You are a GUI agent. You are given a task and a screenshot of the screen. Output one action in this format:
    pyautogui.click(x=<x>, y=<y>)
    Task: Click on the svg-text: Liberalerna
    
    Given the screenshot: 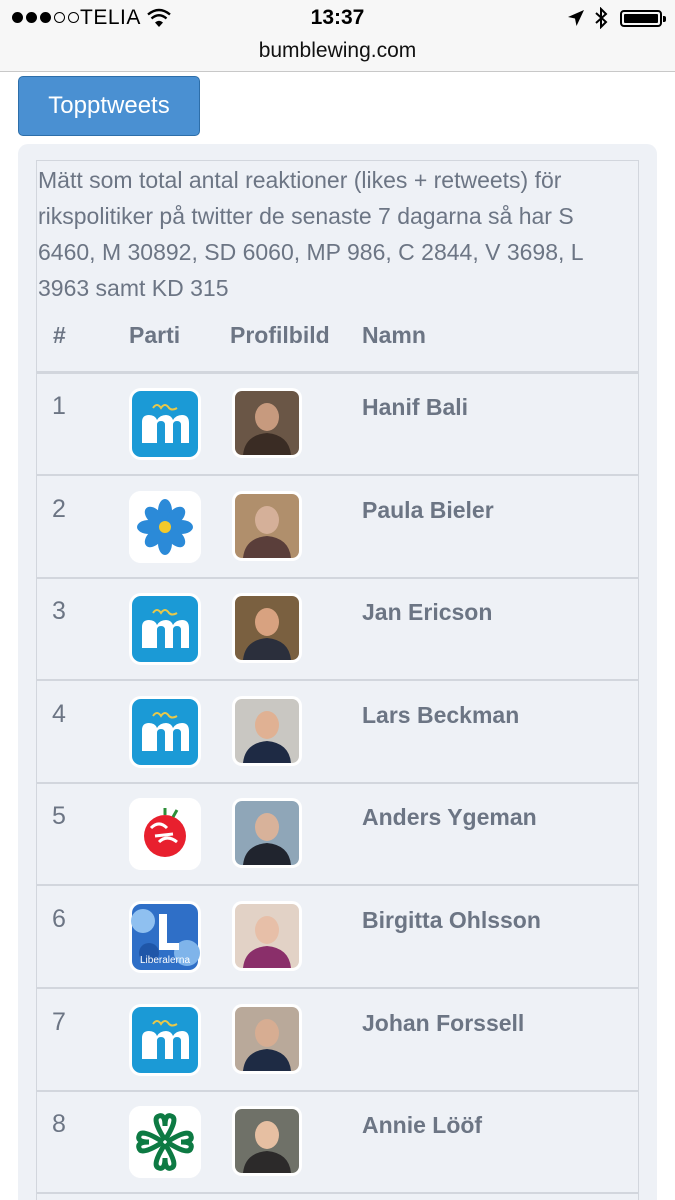 What is the action you would take?
    pyautogui.click(x=165, y=960)
    